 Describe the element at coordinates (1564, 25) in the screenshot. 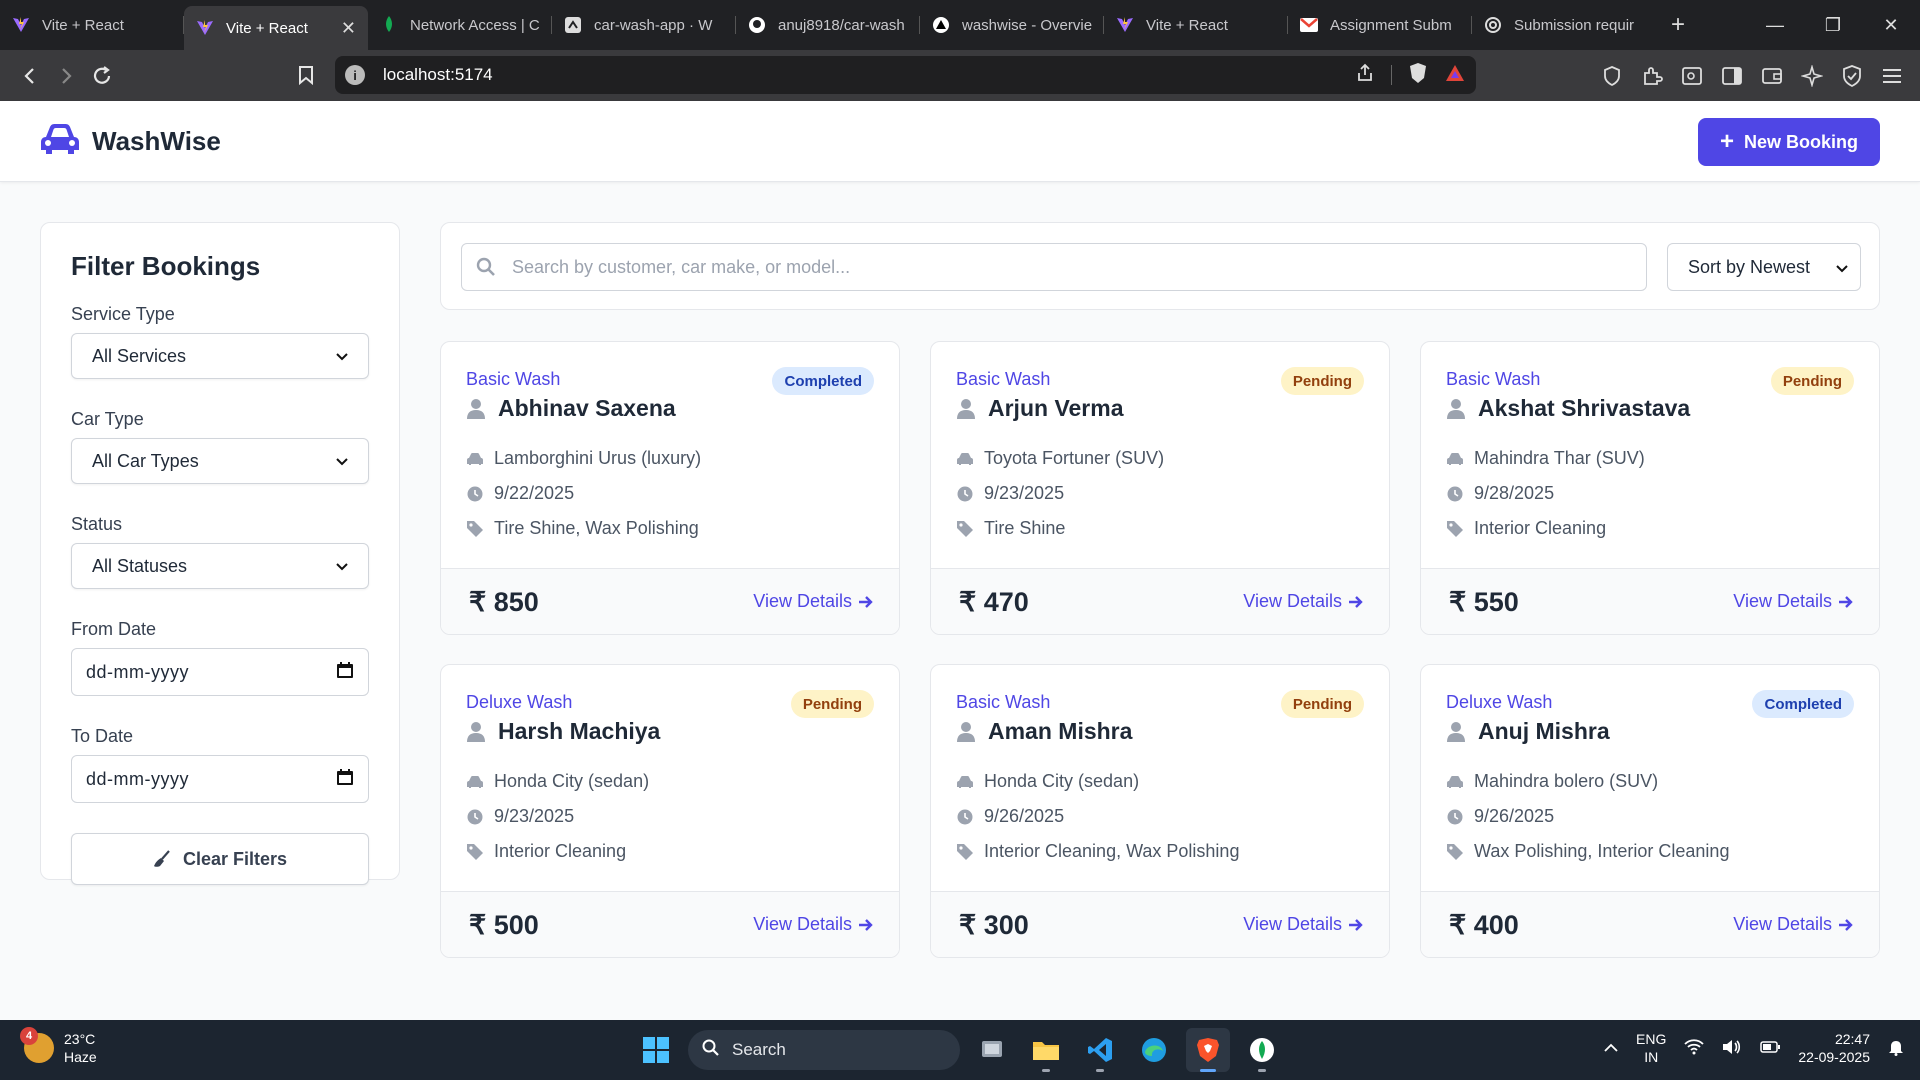

I see `browser-tab: Submission requir` at that location.